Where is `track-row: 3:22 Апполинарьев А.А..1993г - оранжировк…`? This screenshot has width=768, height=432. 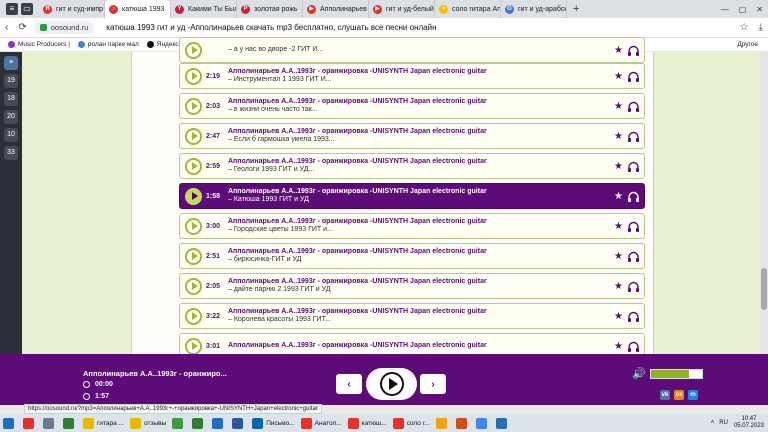 track-row: 3:22 Апполинарьев А.А..1993г - оранжировк… is located at coordinates (412, 316).